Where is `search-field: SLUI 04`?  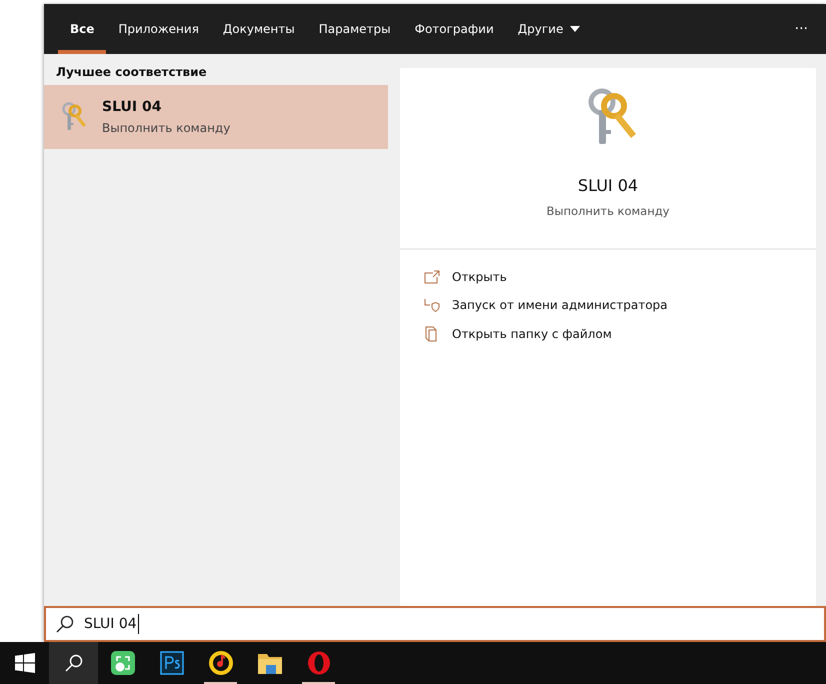
search-field: SLUI 04 is located at coordinates (435, 624).